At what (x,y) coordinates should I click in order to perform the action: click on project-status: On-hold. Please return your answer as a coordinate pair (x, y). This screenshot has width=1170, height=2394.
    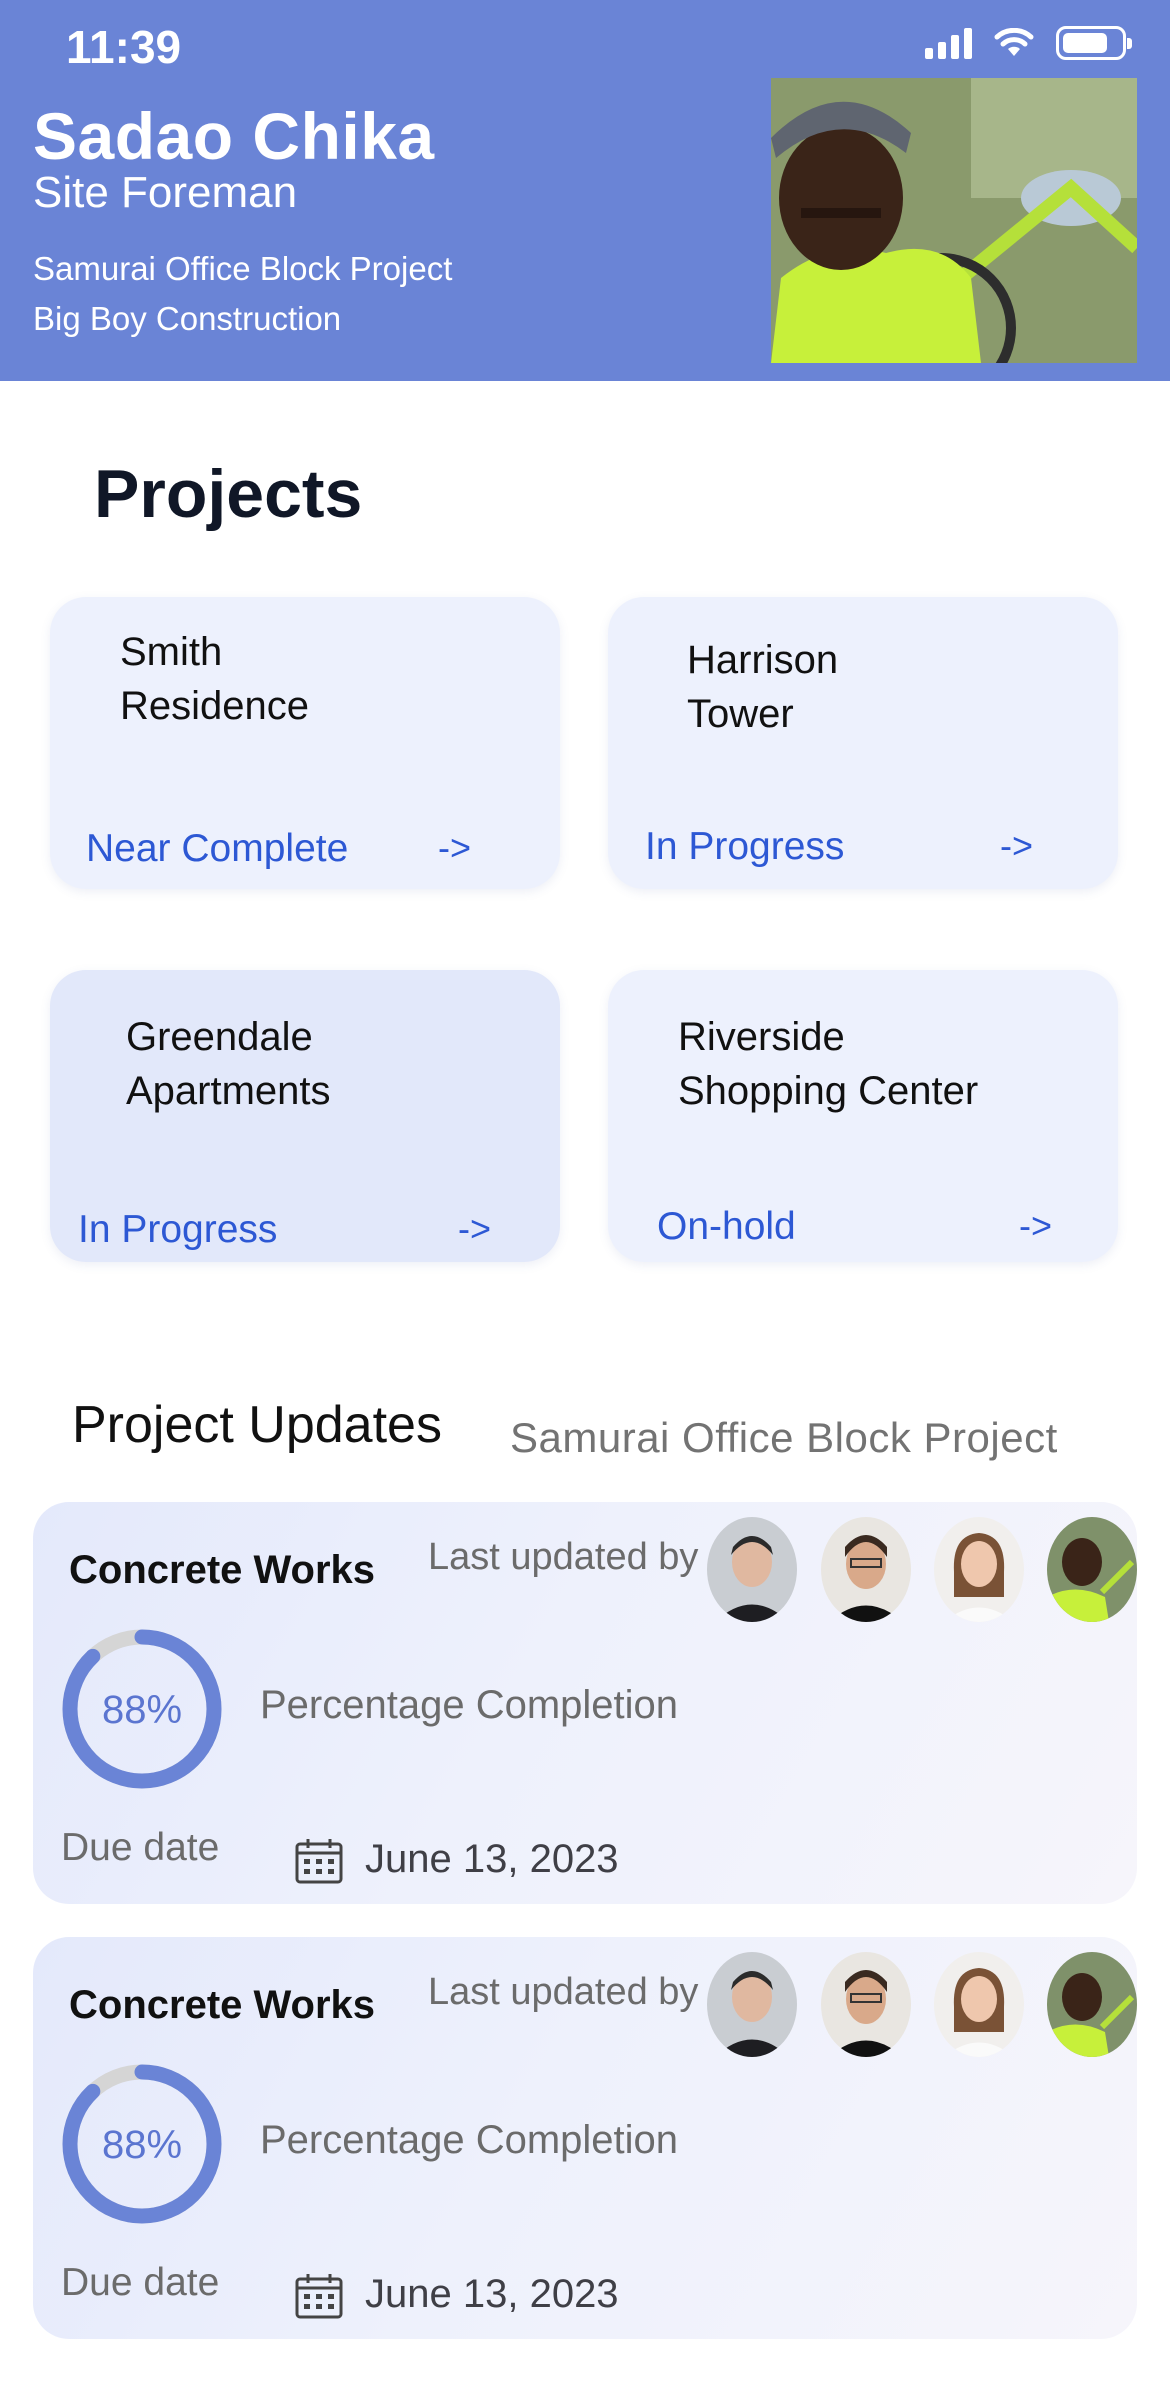
    Looking at the image, I should click on (726, 1226).